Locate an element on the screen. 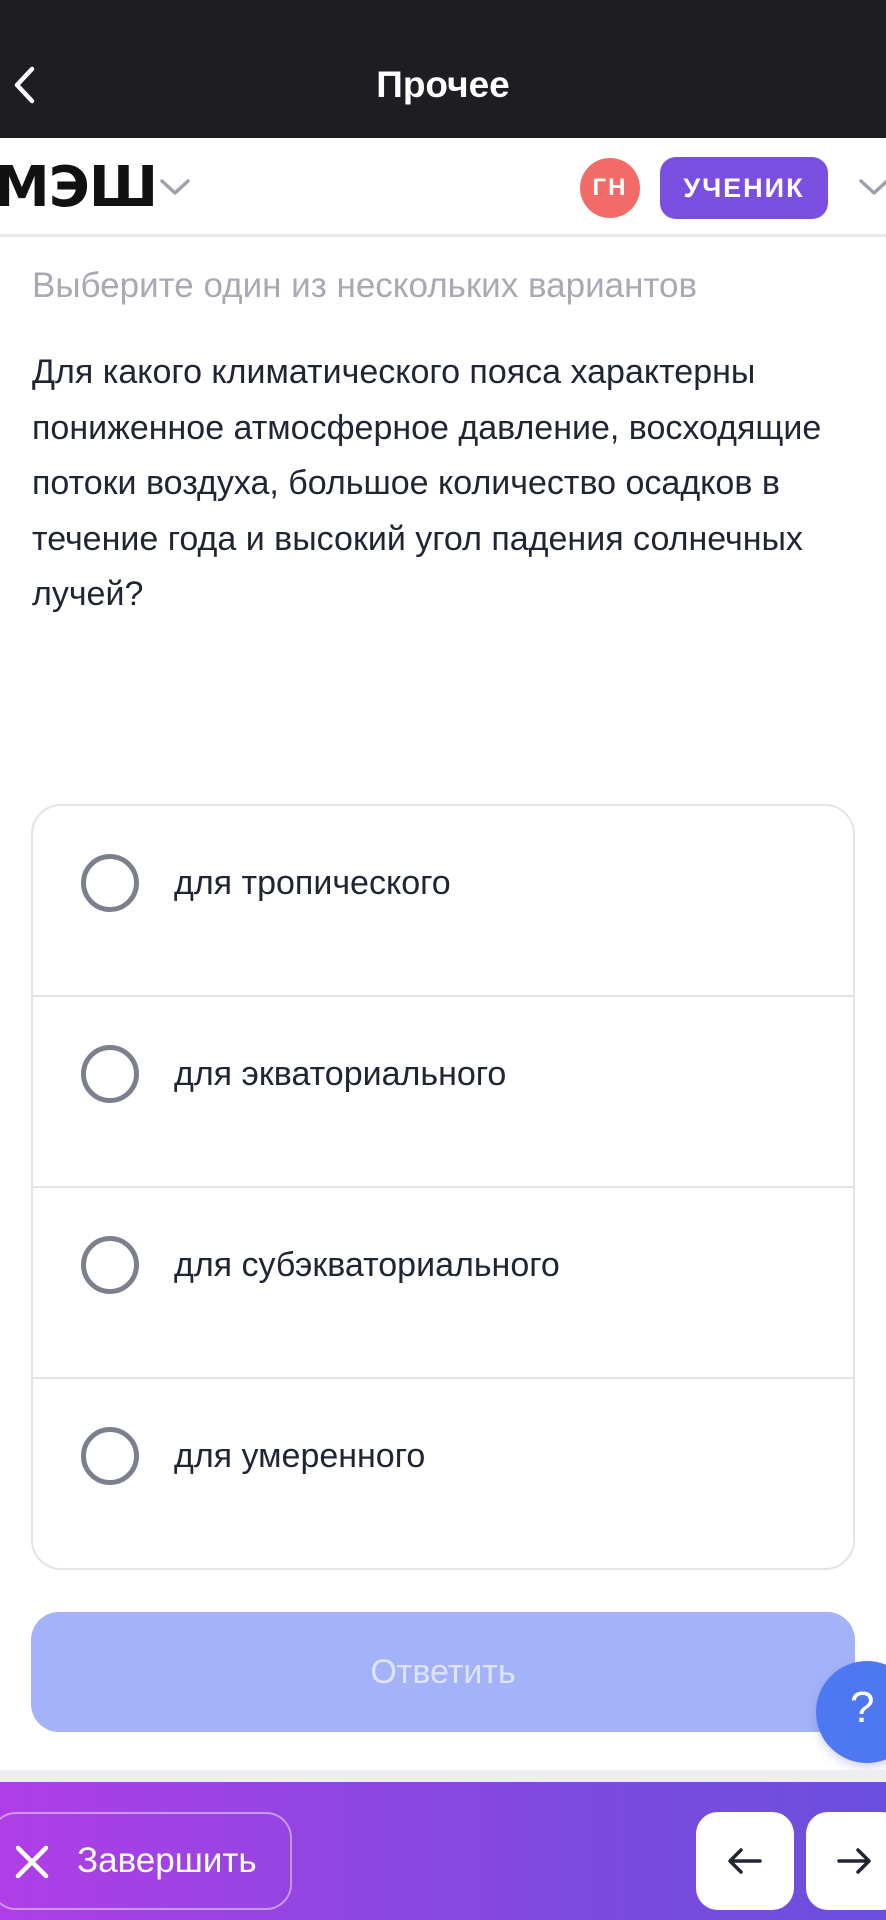 The width and height of the screenshot is (886, 1920). app-header: МЭШ ГН УЧЕНИК is located at coordinates (443, 187).